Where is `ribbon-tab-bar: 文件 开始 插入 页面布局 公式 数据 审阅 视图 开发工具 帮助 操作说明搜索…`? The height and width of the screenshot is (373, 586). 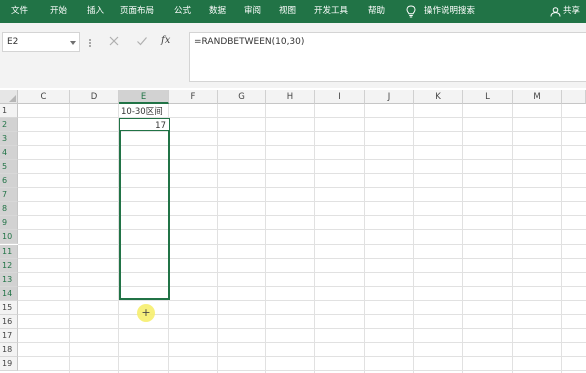 ribbon-tab-bar: 文件 开始 插入 页面布局 公式 数据 审阅 视图 开发工具 帮助 操作说明搜索… is located at coordinates (293, 11).